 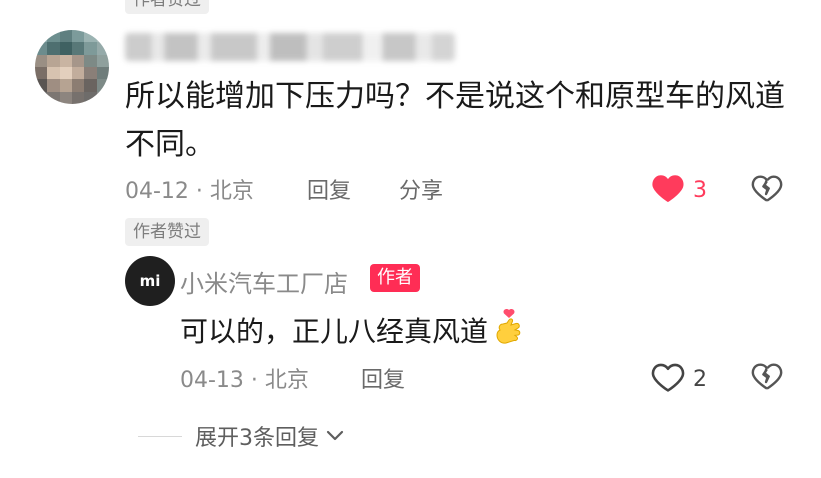 What do you see at coordinates (329, 189) in the screenshot?
I see `reply-button: 回复` at bounding box center [329, 189].